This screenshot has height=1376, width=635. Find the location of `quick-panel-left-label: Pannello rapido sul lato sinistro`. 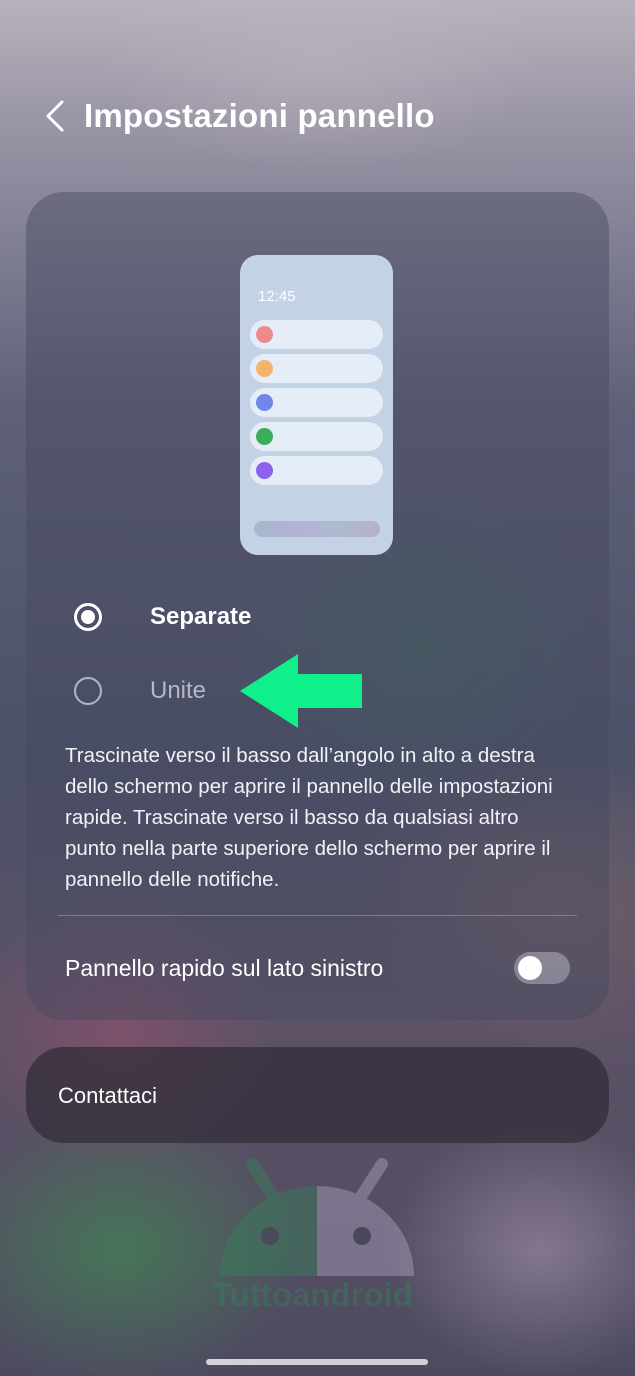

quick-panel-left-label: Pannello rapido sul lato sinistro is located at coordinates (224, 967).